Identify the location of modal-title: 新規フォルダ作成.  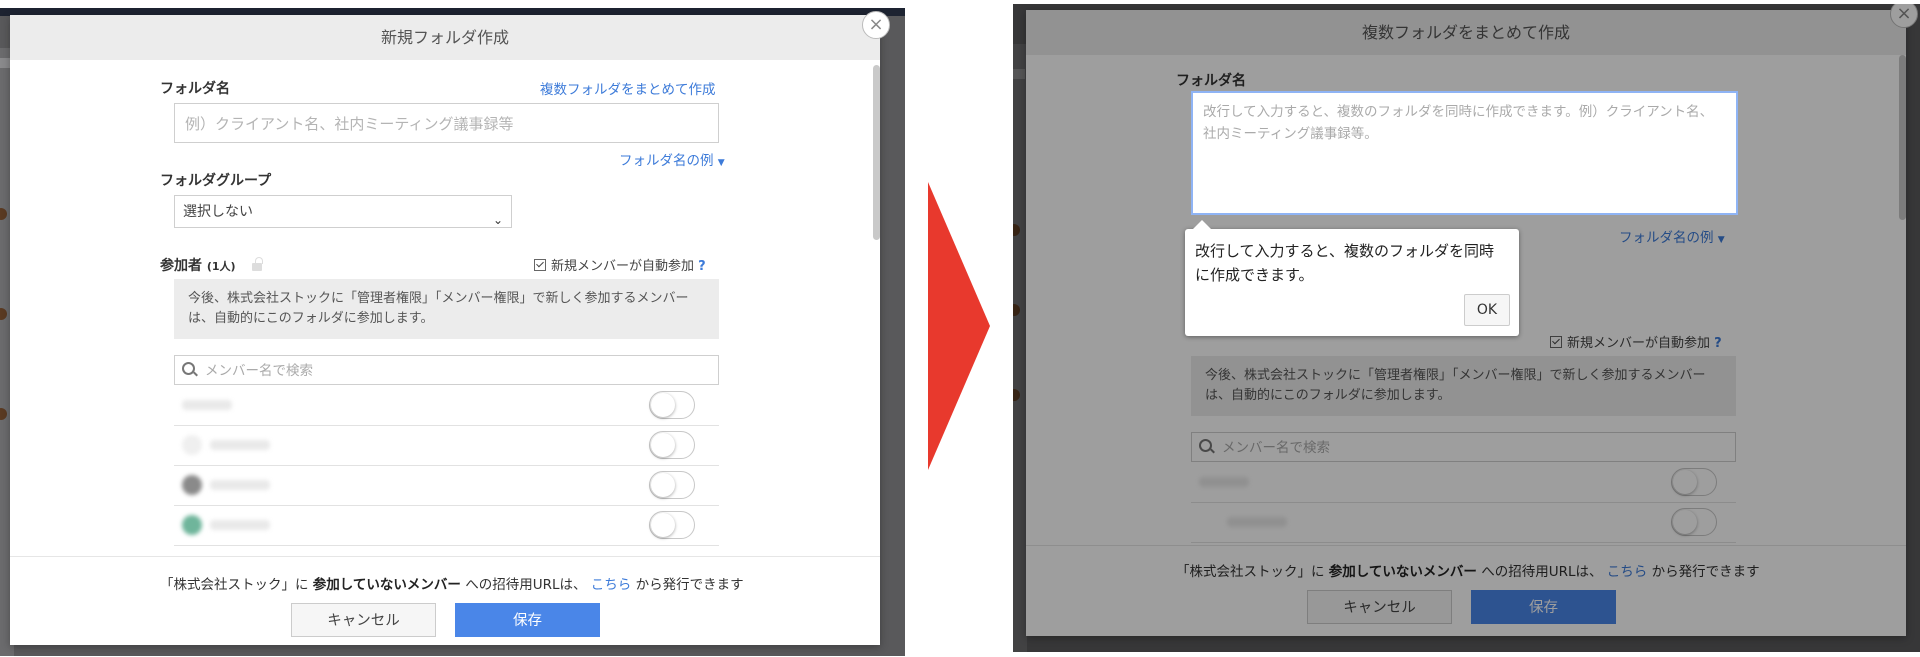
(445, 37).